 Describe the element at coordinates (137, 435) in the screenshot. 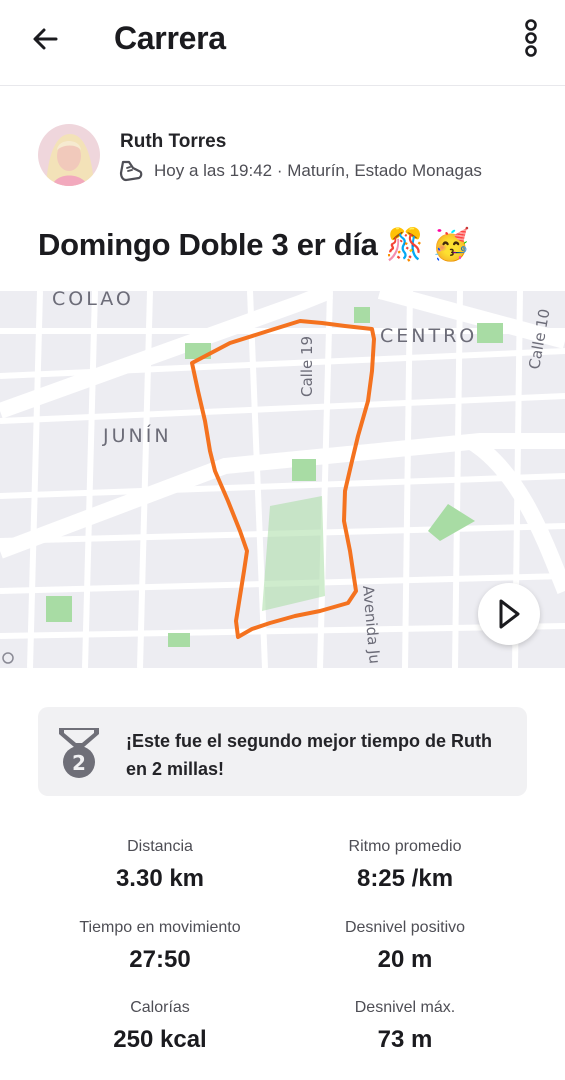

I see `map-label-junin: JUNÍN` at that location.